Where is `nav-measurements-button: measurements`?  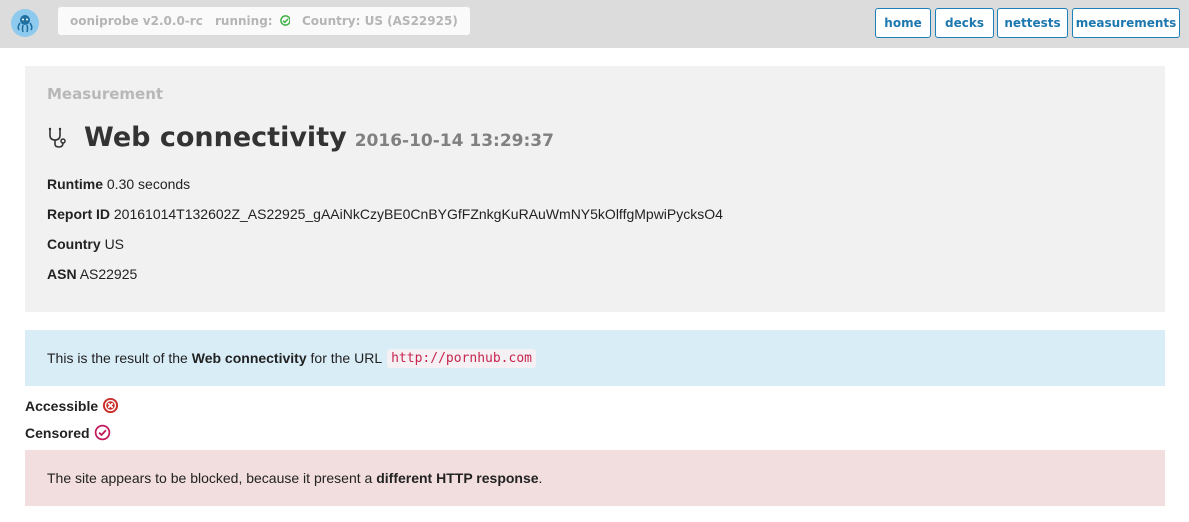
nav-measurements-button: measurements is located at coordinates (1126, 23).